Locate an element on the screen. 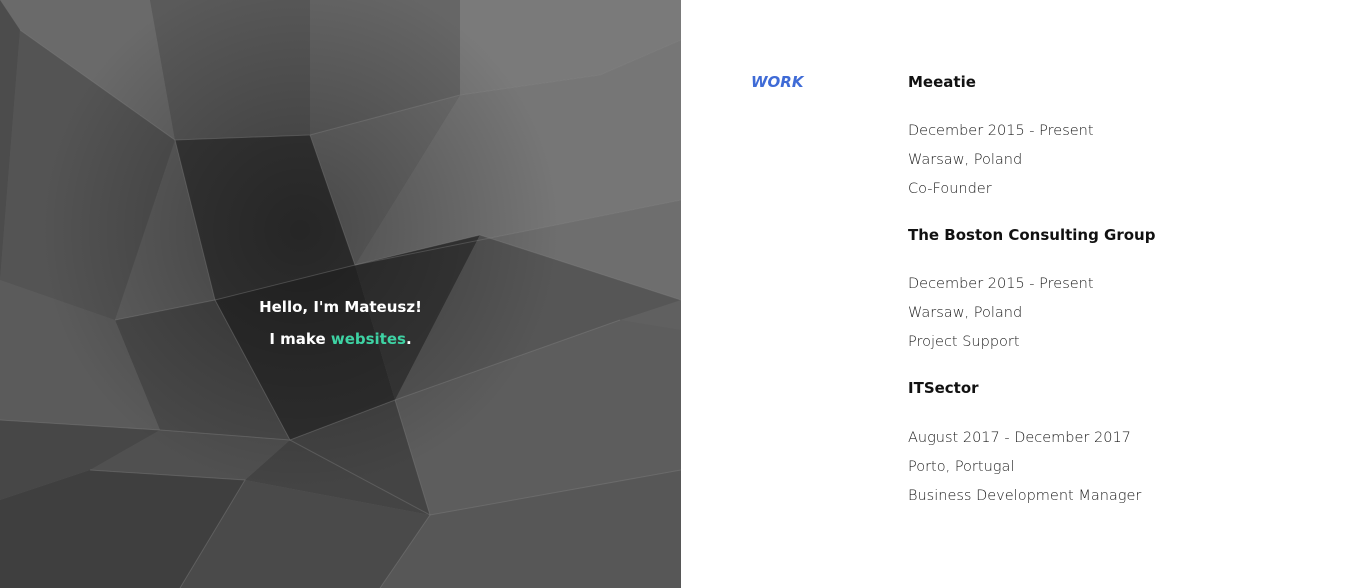  job-company: Meeatie is located at coordinates (942, 82).